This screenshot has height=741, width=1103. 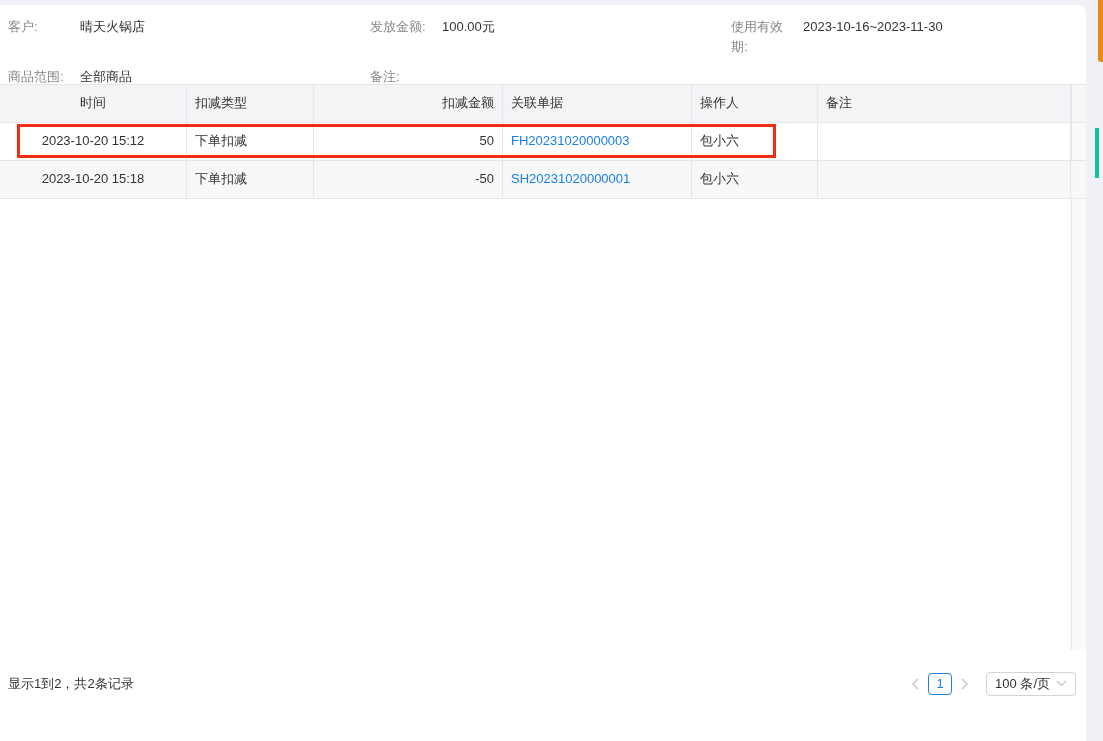 What do you see at coordinates (597, 103) in the screenshot?
I see `column-header: 关联单据` at bounding box center [597, 103].